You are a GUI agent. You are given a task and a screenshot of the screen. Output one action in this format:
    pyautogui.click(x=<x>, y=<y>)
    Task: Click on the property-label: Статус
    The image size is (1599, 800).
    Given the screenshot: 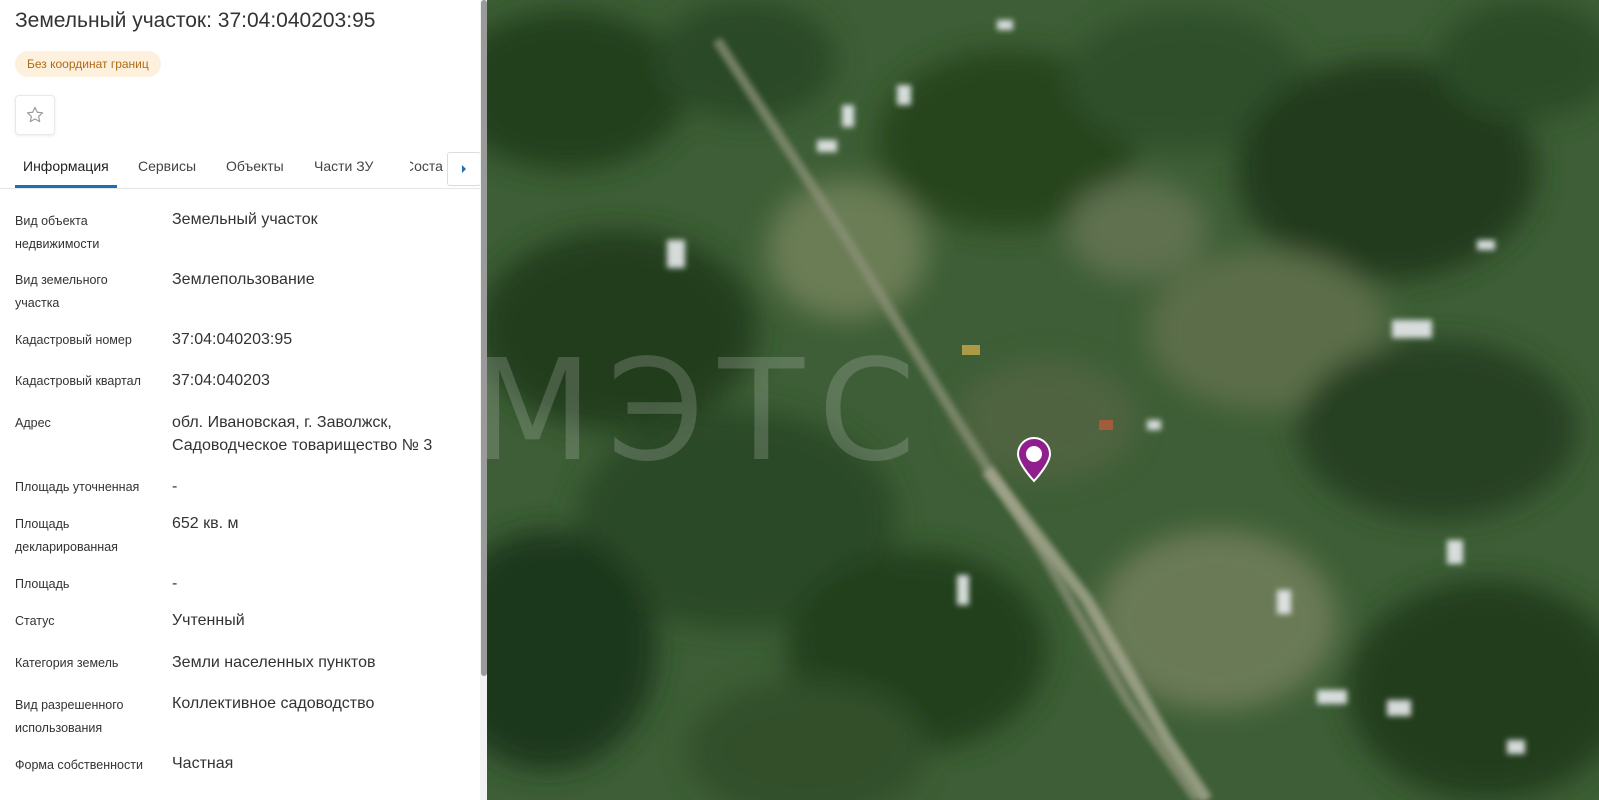 What is the action you would take?
    pyautogui.click(x=35, y=621)
    